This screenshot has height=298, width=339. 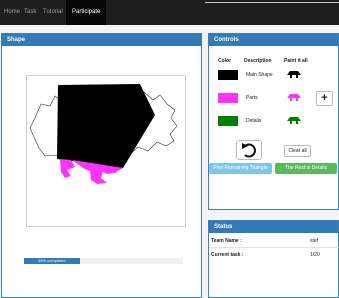 What do you see at coordinates (272, 2) in the screenshot?
I see `nav-divider` at bounding box center [272, 2].